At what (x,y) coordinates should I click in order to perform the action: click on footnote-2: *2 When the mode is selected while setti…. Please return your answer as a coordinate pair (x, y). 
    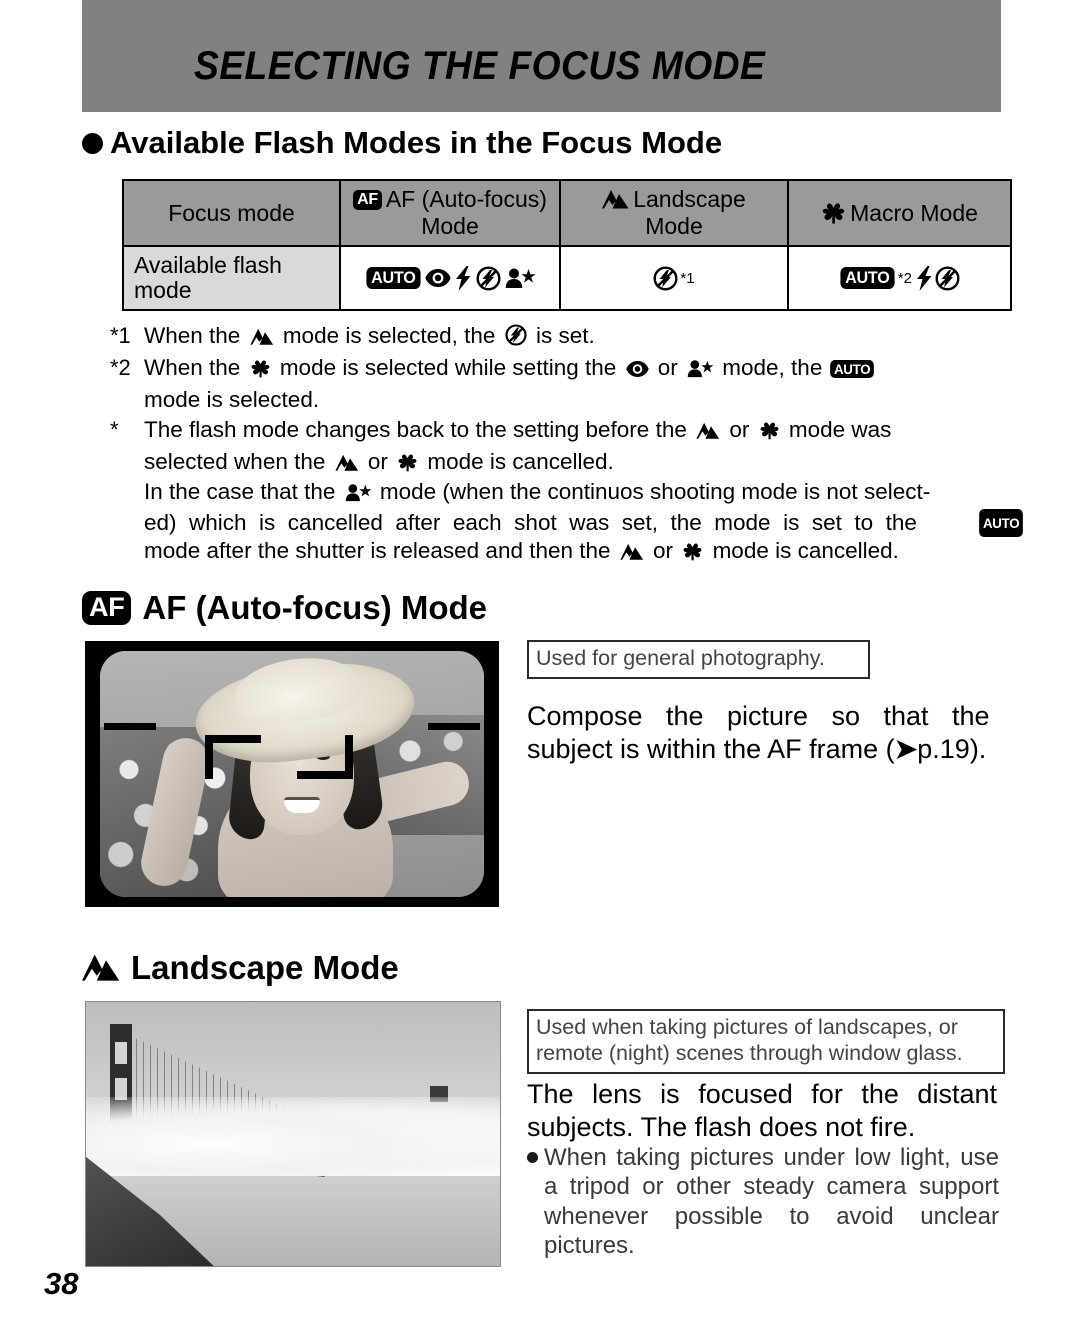
    Looking at the image, I should click on (562, 369).